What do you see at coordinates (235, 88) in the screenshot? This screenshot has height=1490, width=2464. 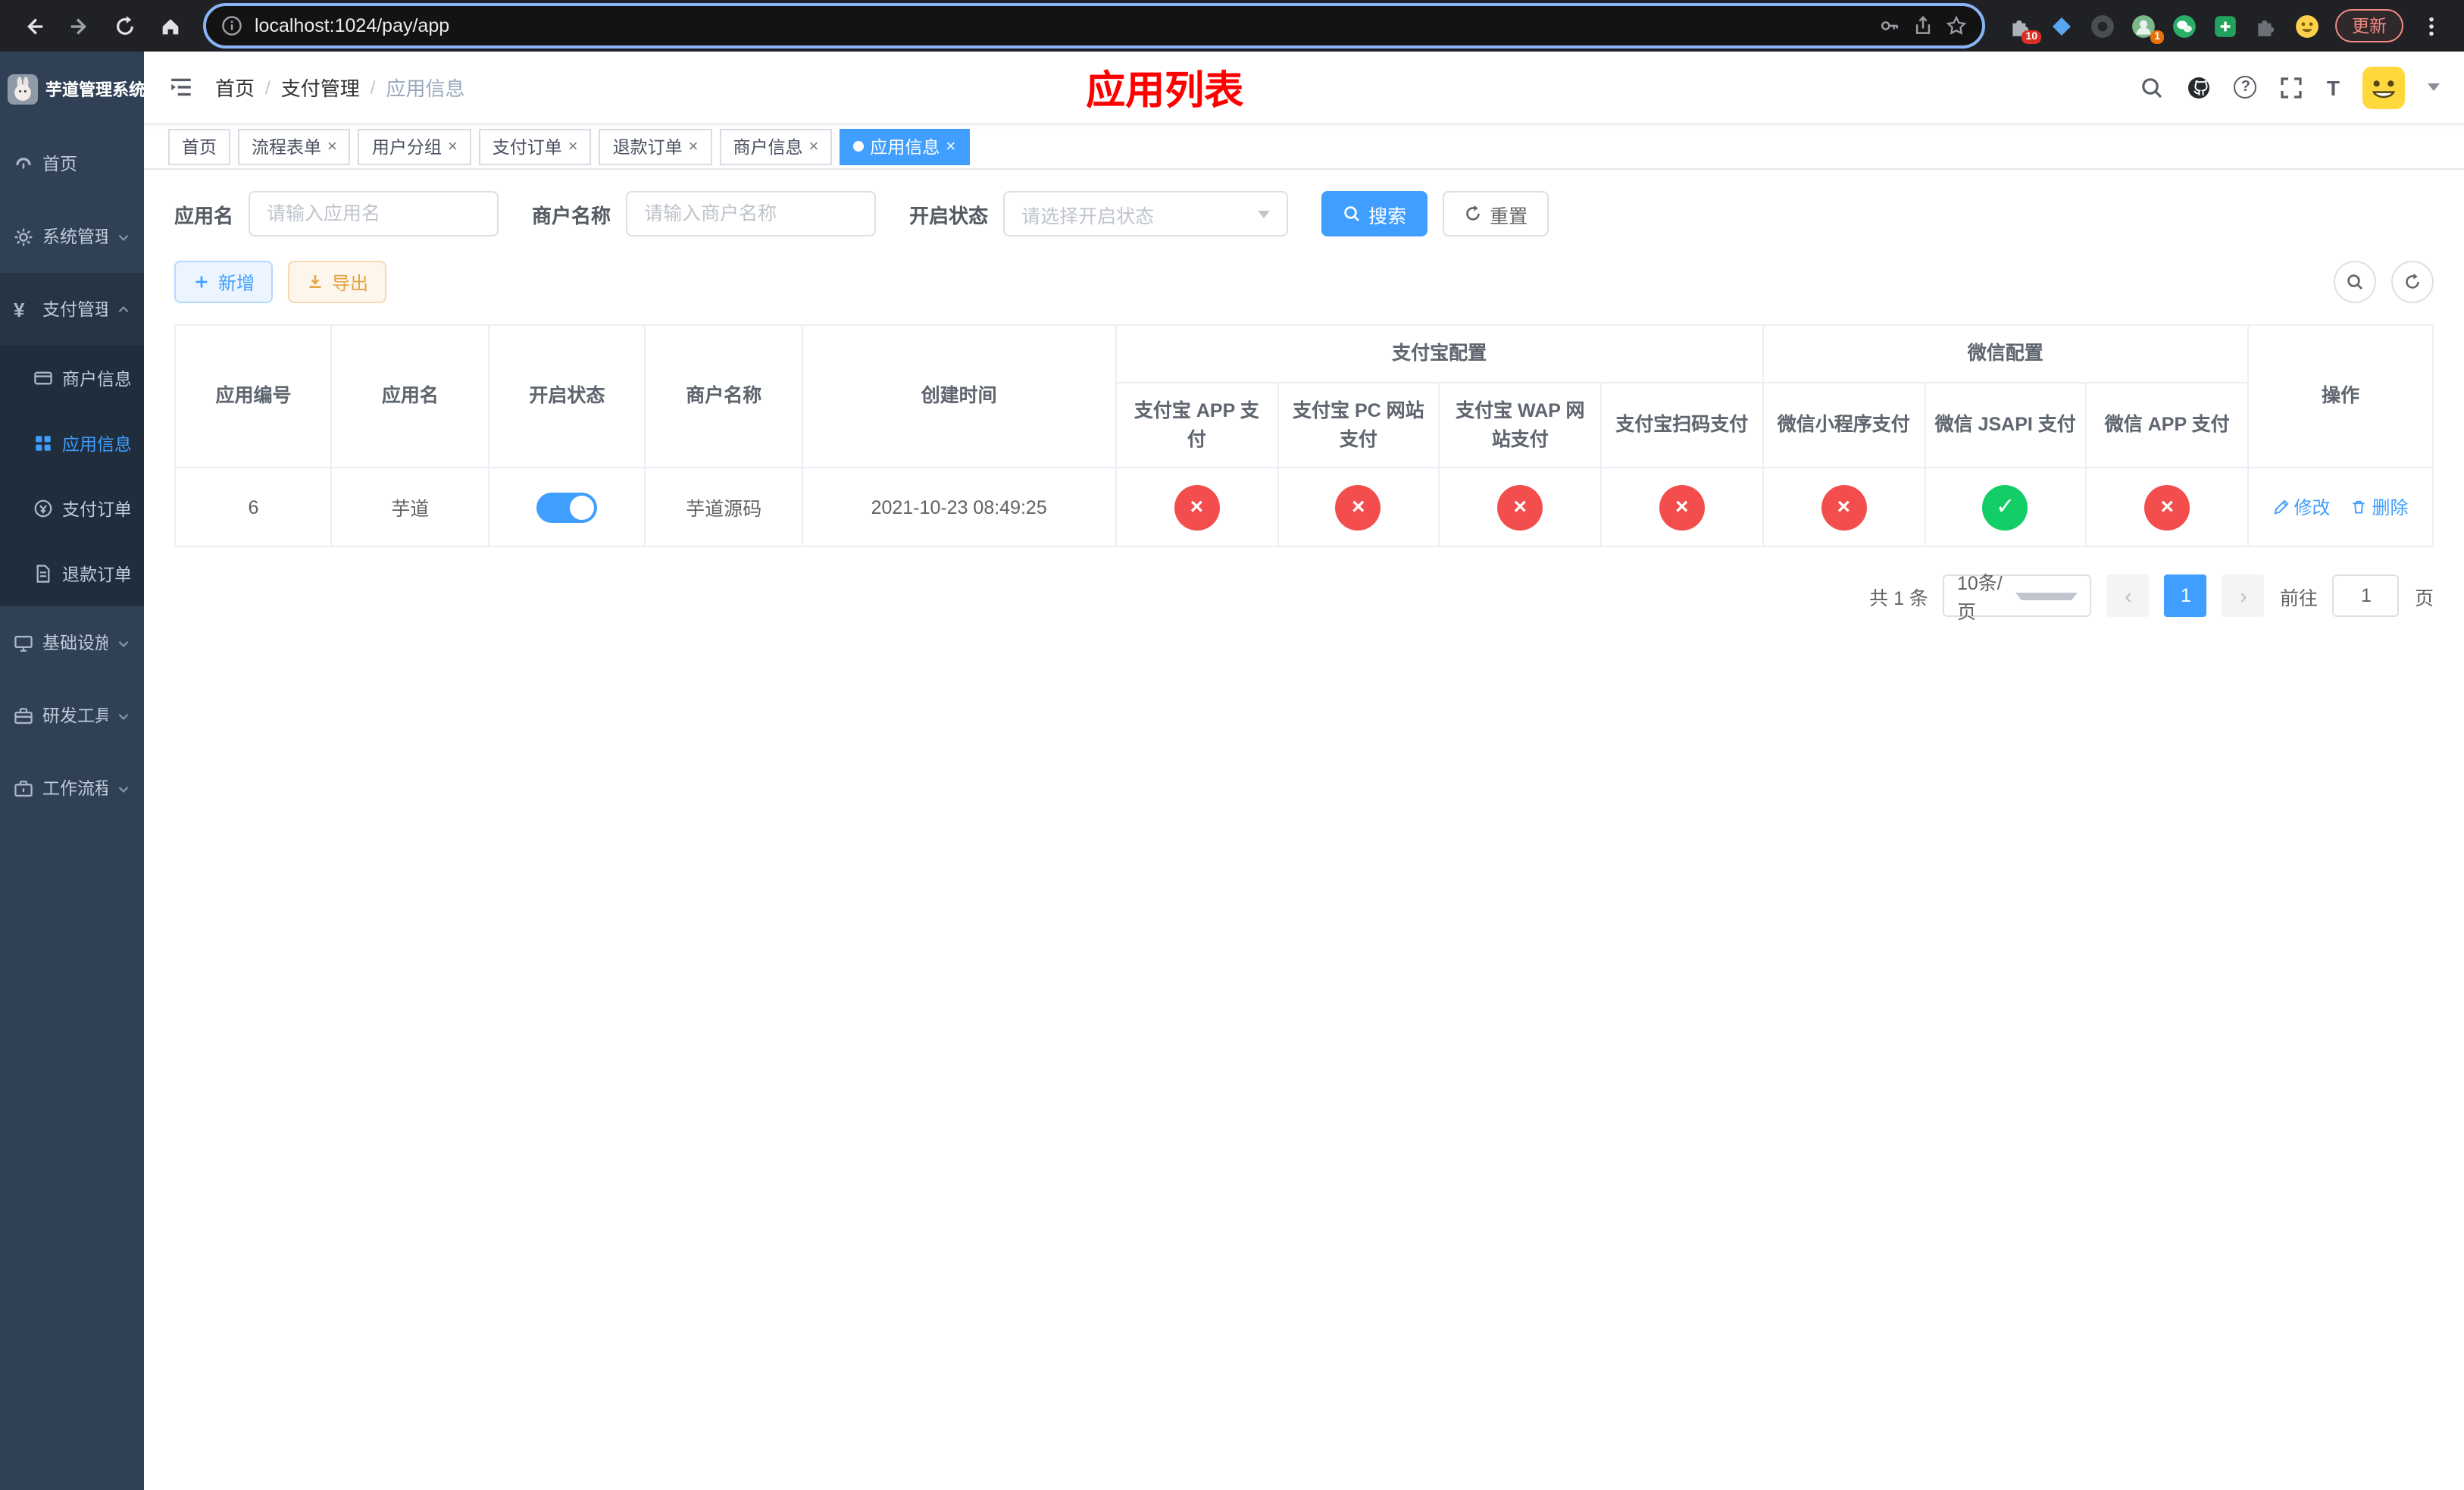 I see `breadcrumb-home: 首页` at bounding box center [235, 88].